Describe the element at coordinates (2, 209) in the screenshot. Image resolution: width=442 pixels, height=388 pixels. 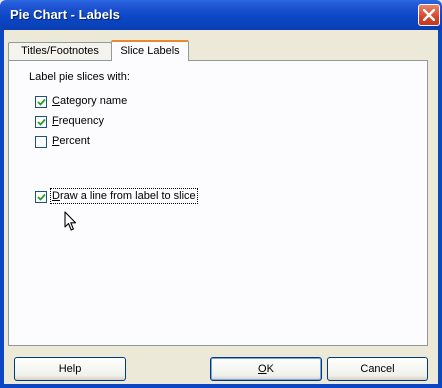
I see `window-frame-left` at that location.